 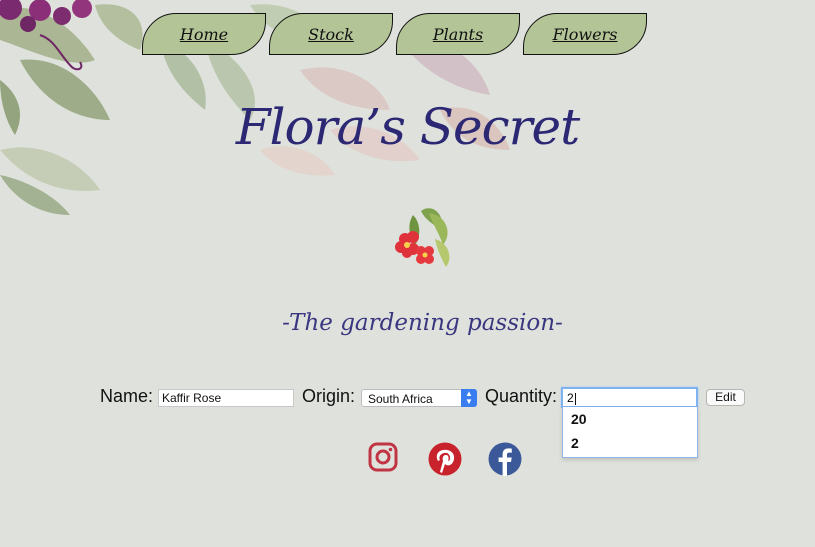 I want to click on nav-tab-stock: Stock, so click(x=331, y=34).